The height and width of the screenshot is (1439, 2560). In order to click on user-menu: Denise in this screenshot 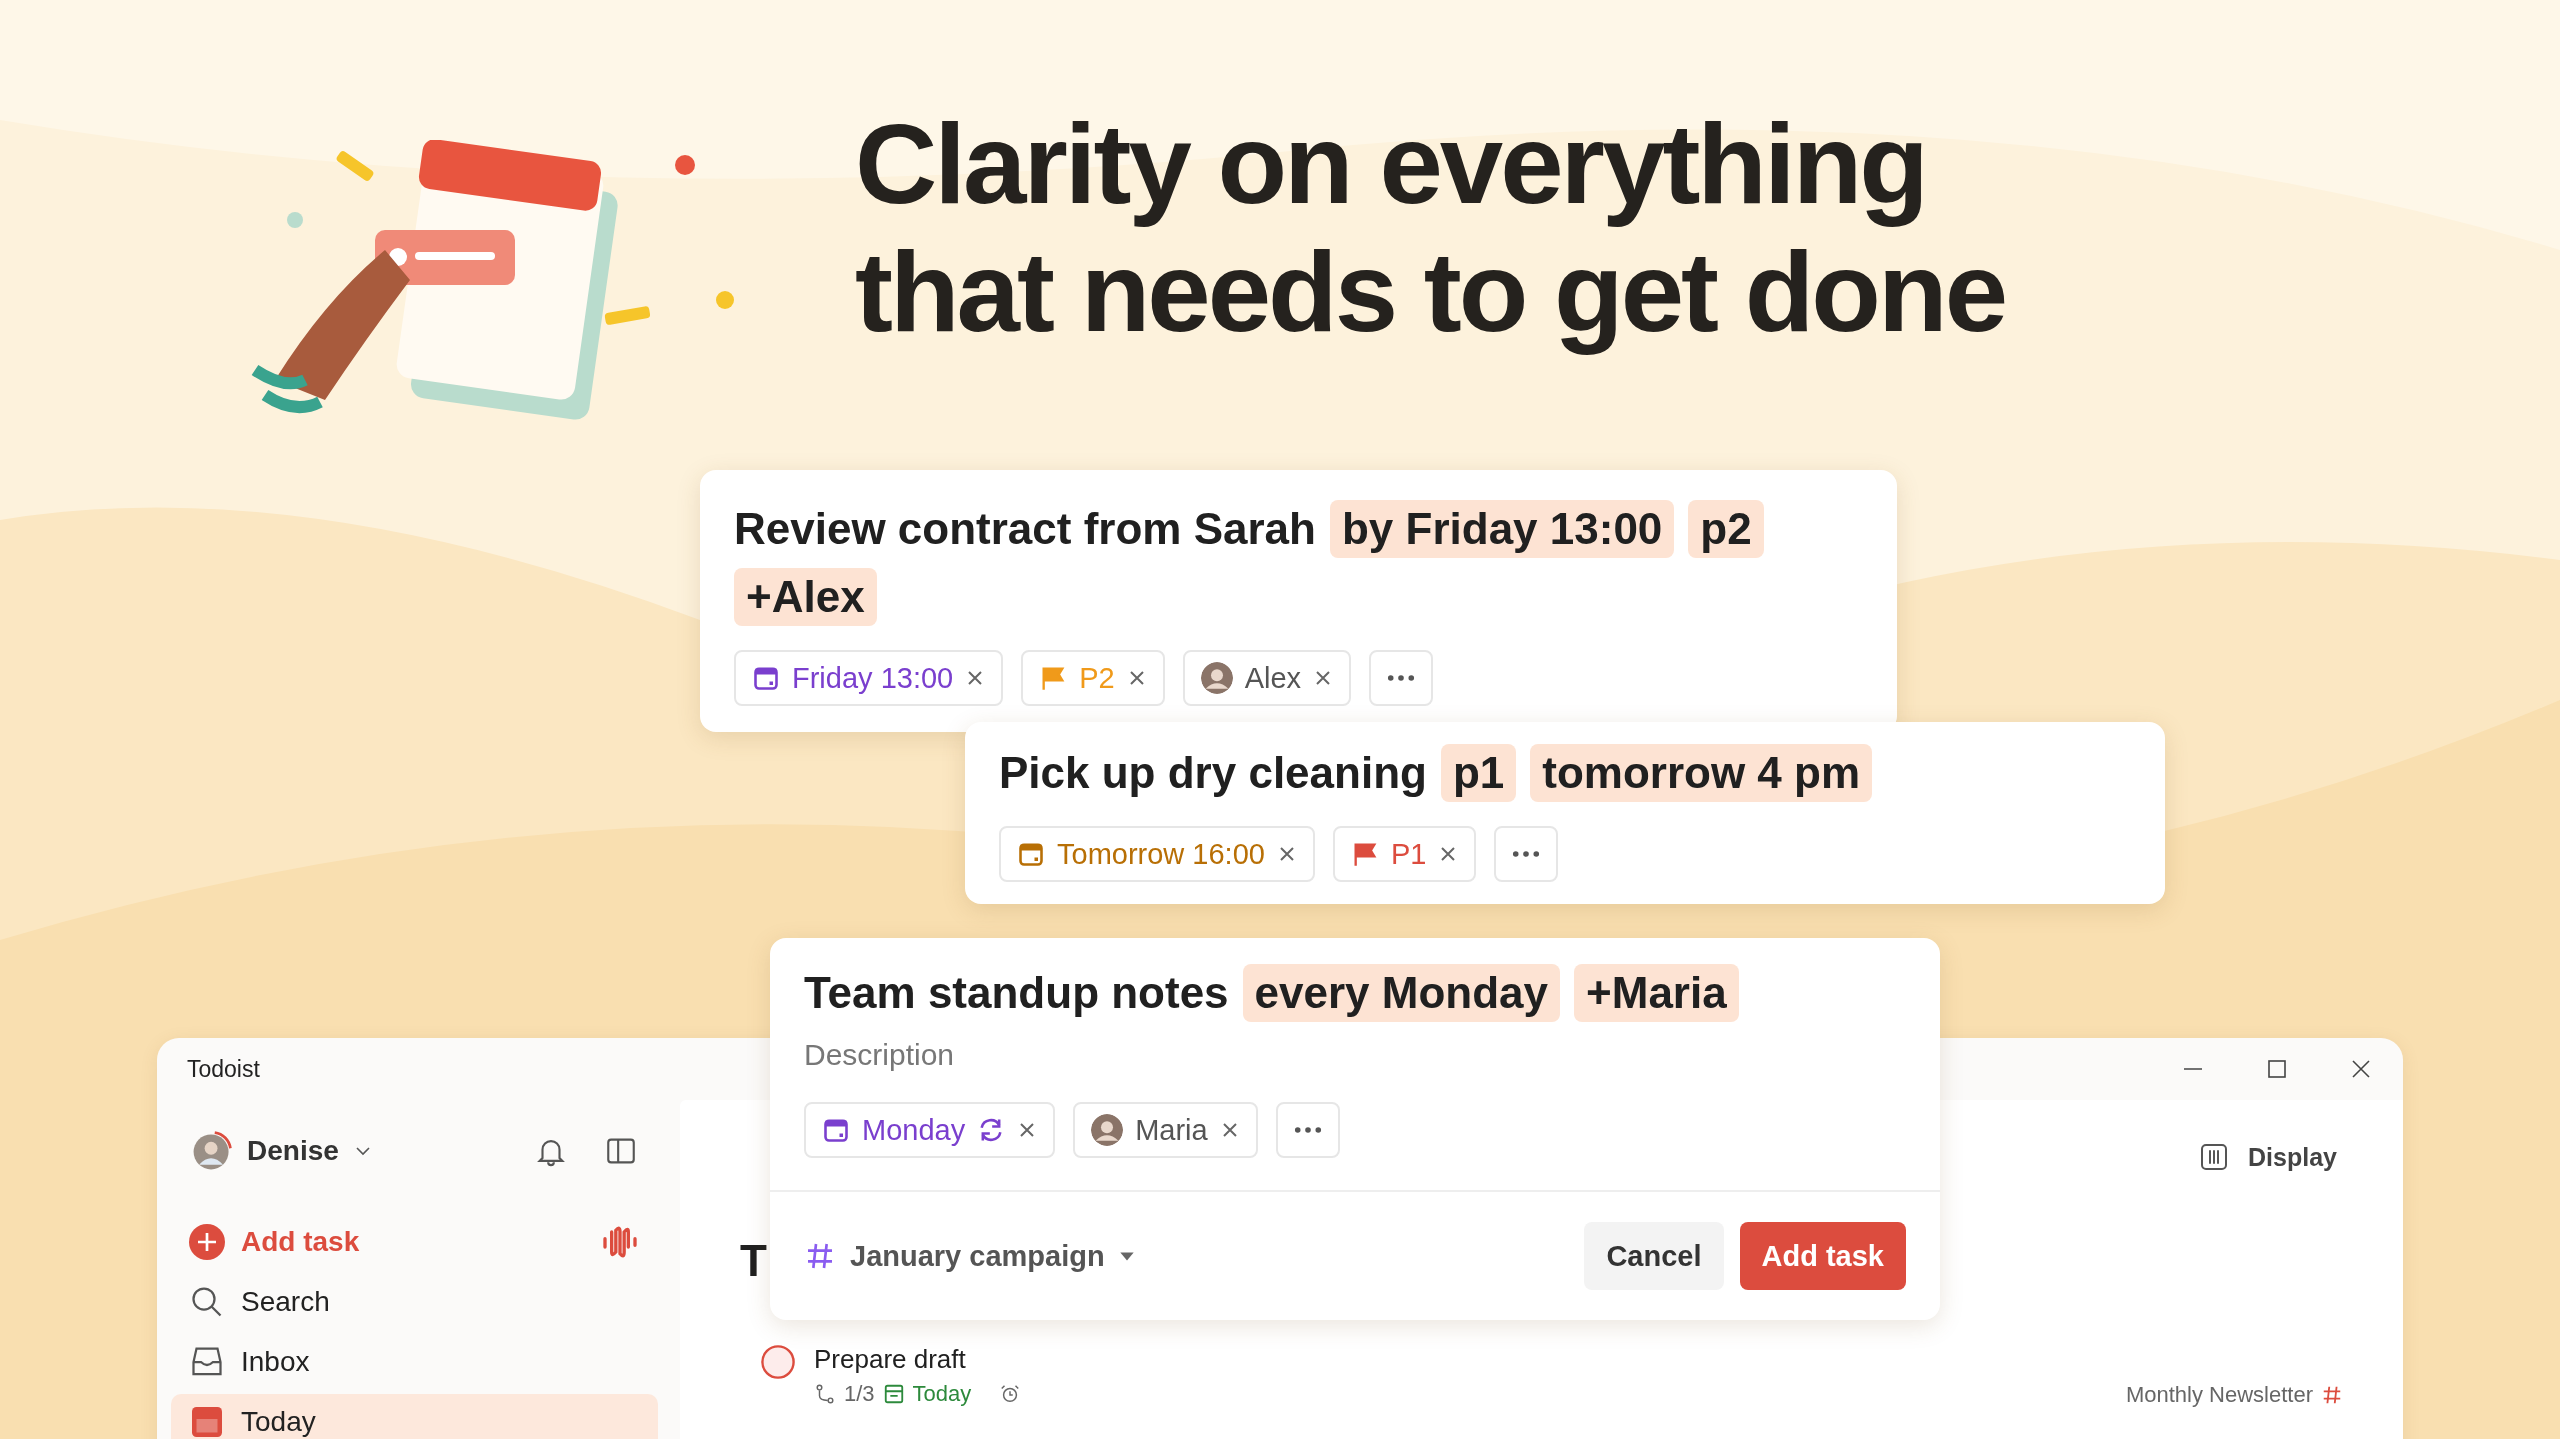, I will do `click(280, 1151)`.